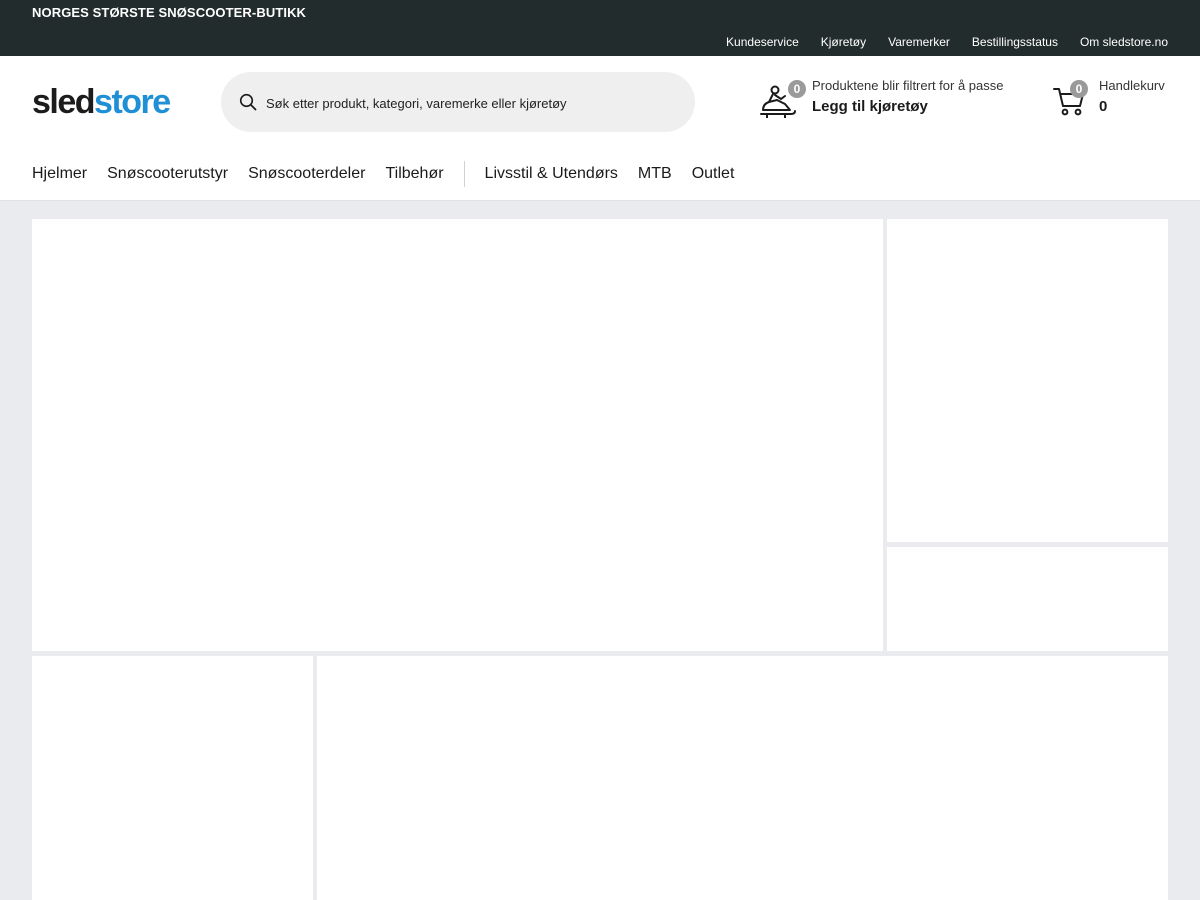 Image resolution: width=1200 pixels, height=900 pixels. Describe the element at coordinates (172, 778) in the screenshot. I see `promo-tile-left` at that location.